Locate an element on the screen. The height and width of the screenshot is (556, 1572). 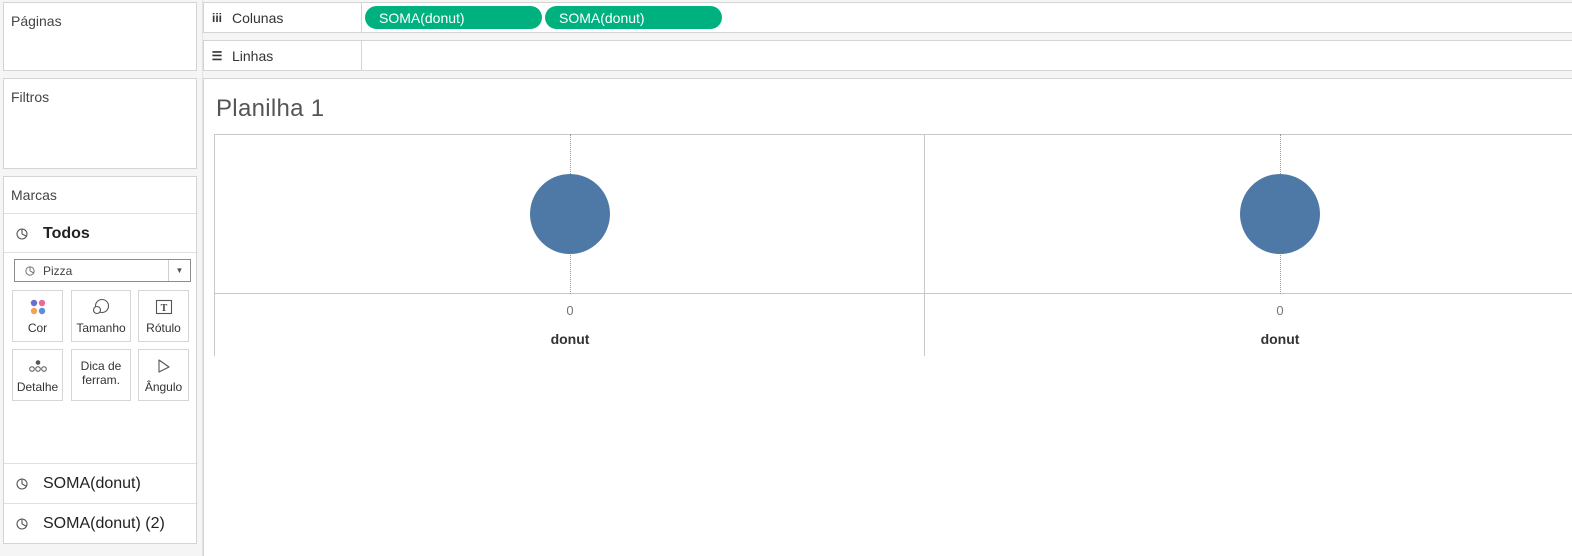
tooltip-button: Dica de ferram. is located at coordinates (101, 375).